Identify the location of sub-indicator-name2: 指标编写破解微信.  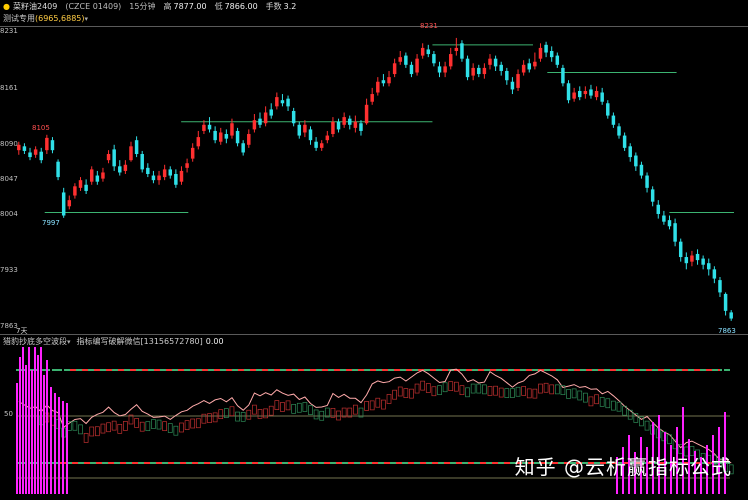
(108, 341).